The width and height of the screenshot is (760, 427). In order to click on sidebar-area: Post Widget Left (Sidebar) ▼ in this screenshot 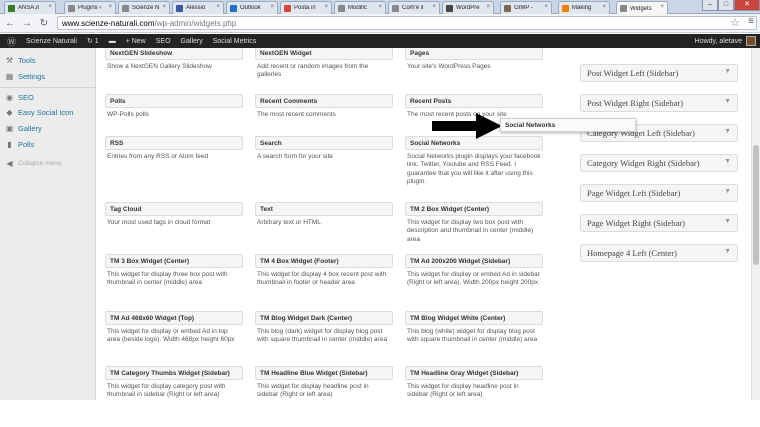, I will do `click(659, 73)`.